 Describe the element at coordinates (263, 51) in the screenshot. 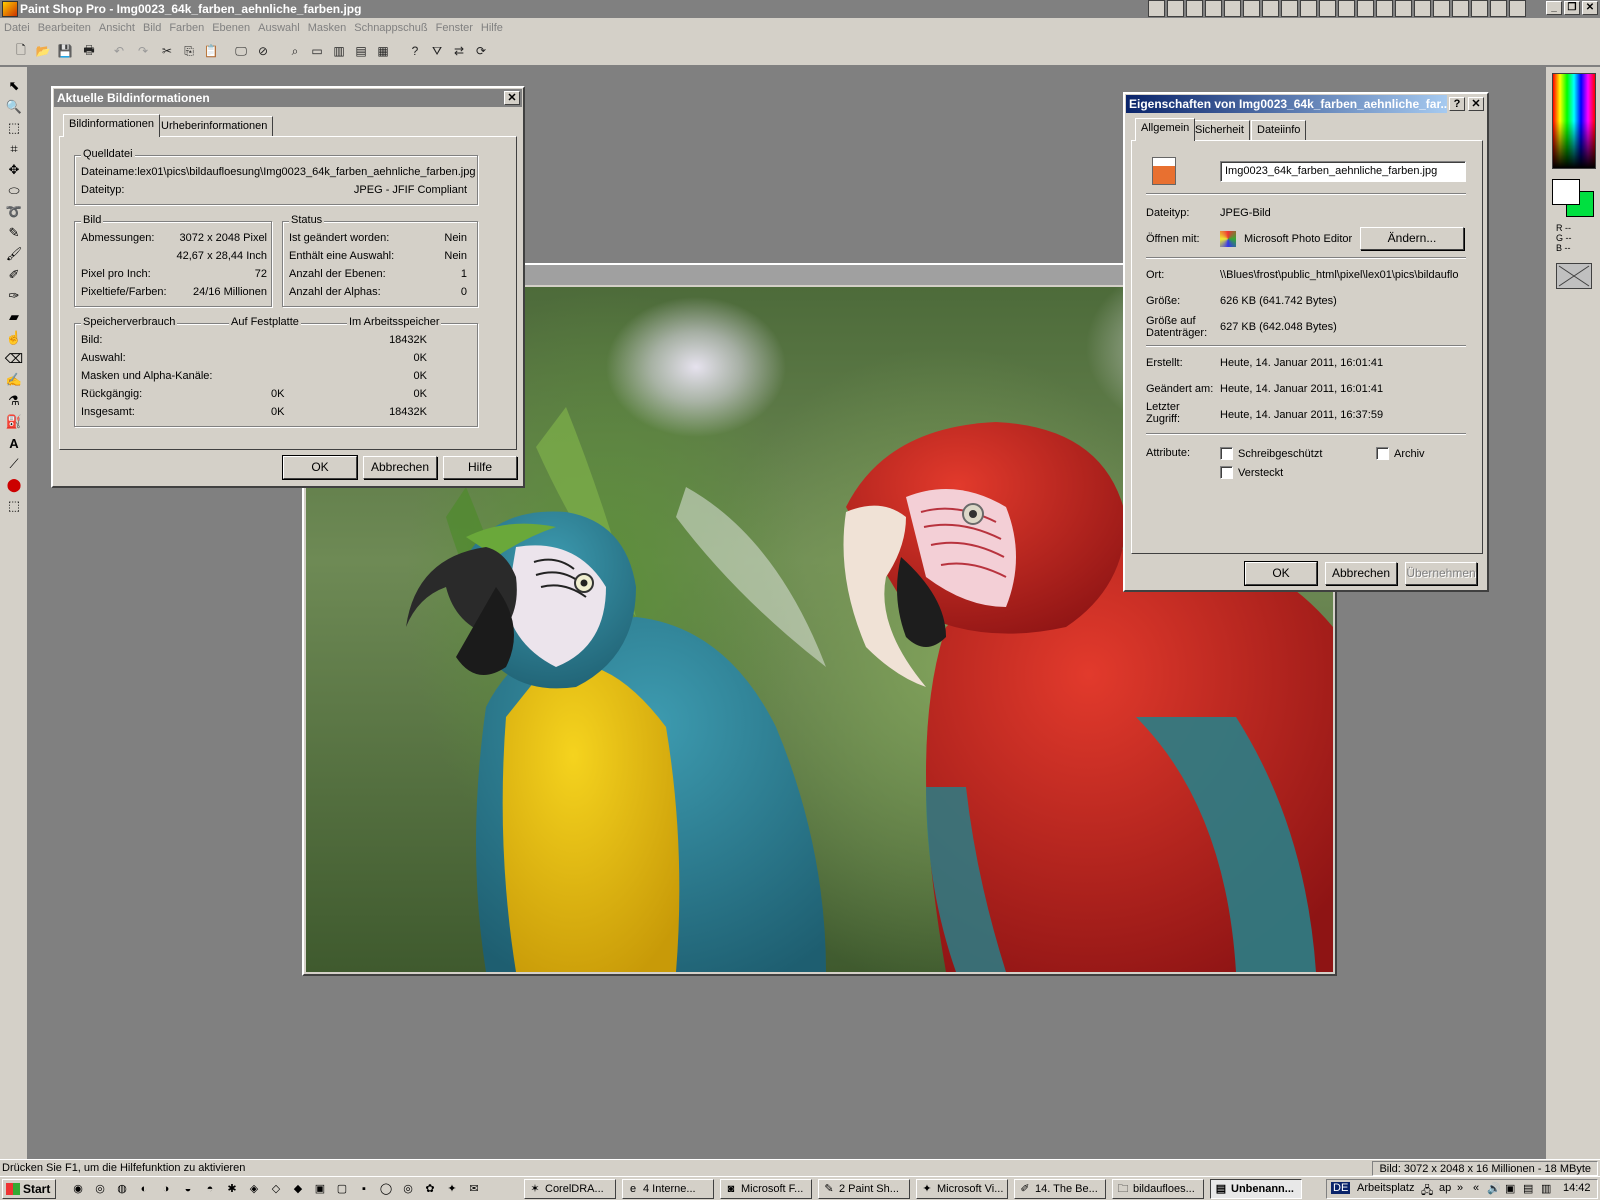

I see `normal-view-icon: ⊘` at that location.